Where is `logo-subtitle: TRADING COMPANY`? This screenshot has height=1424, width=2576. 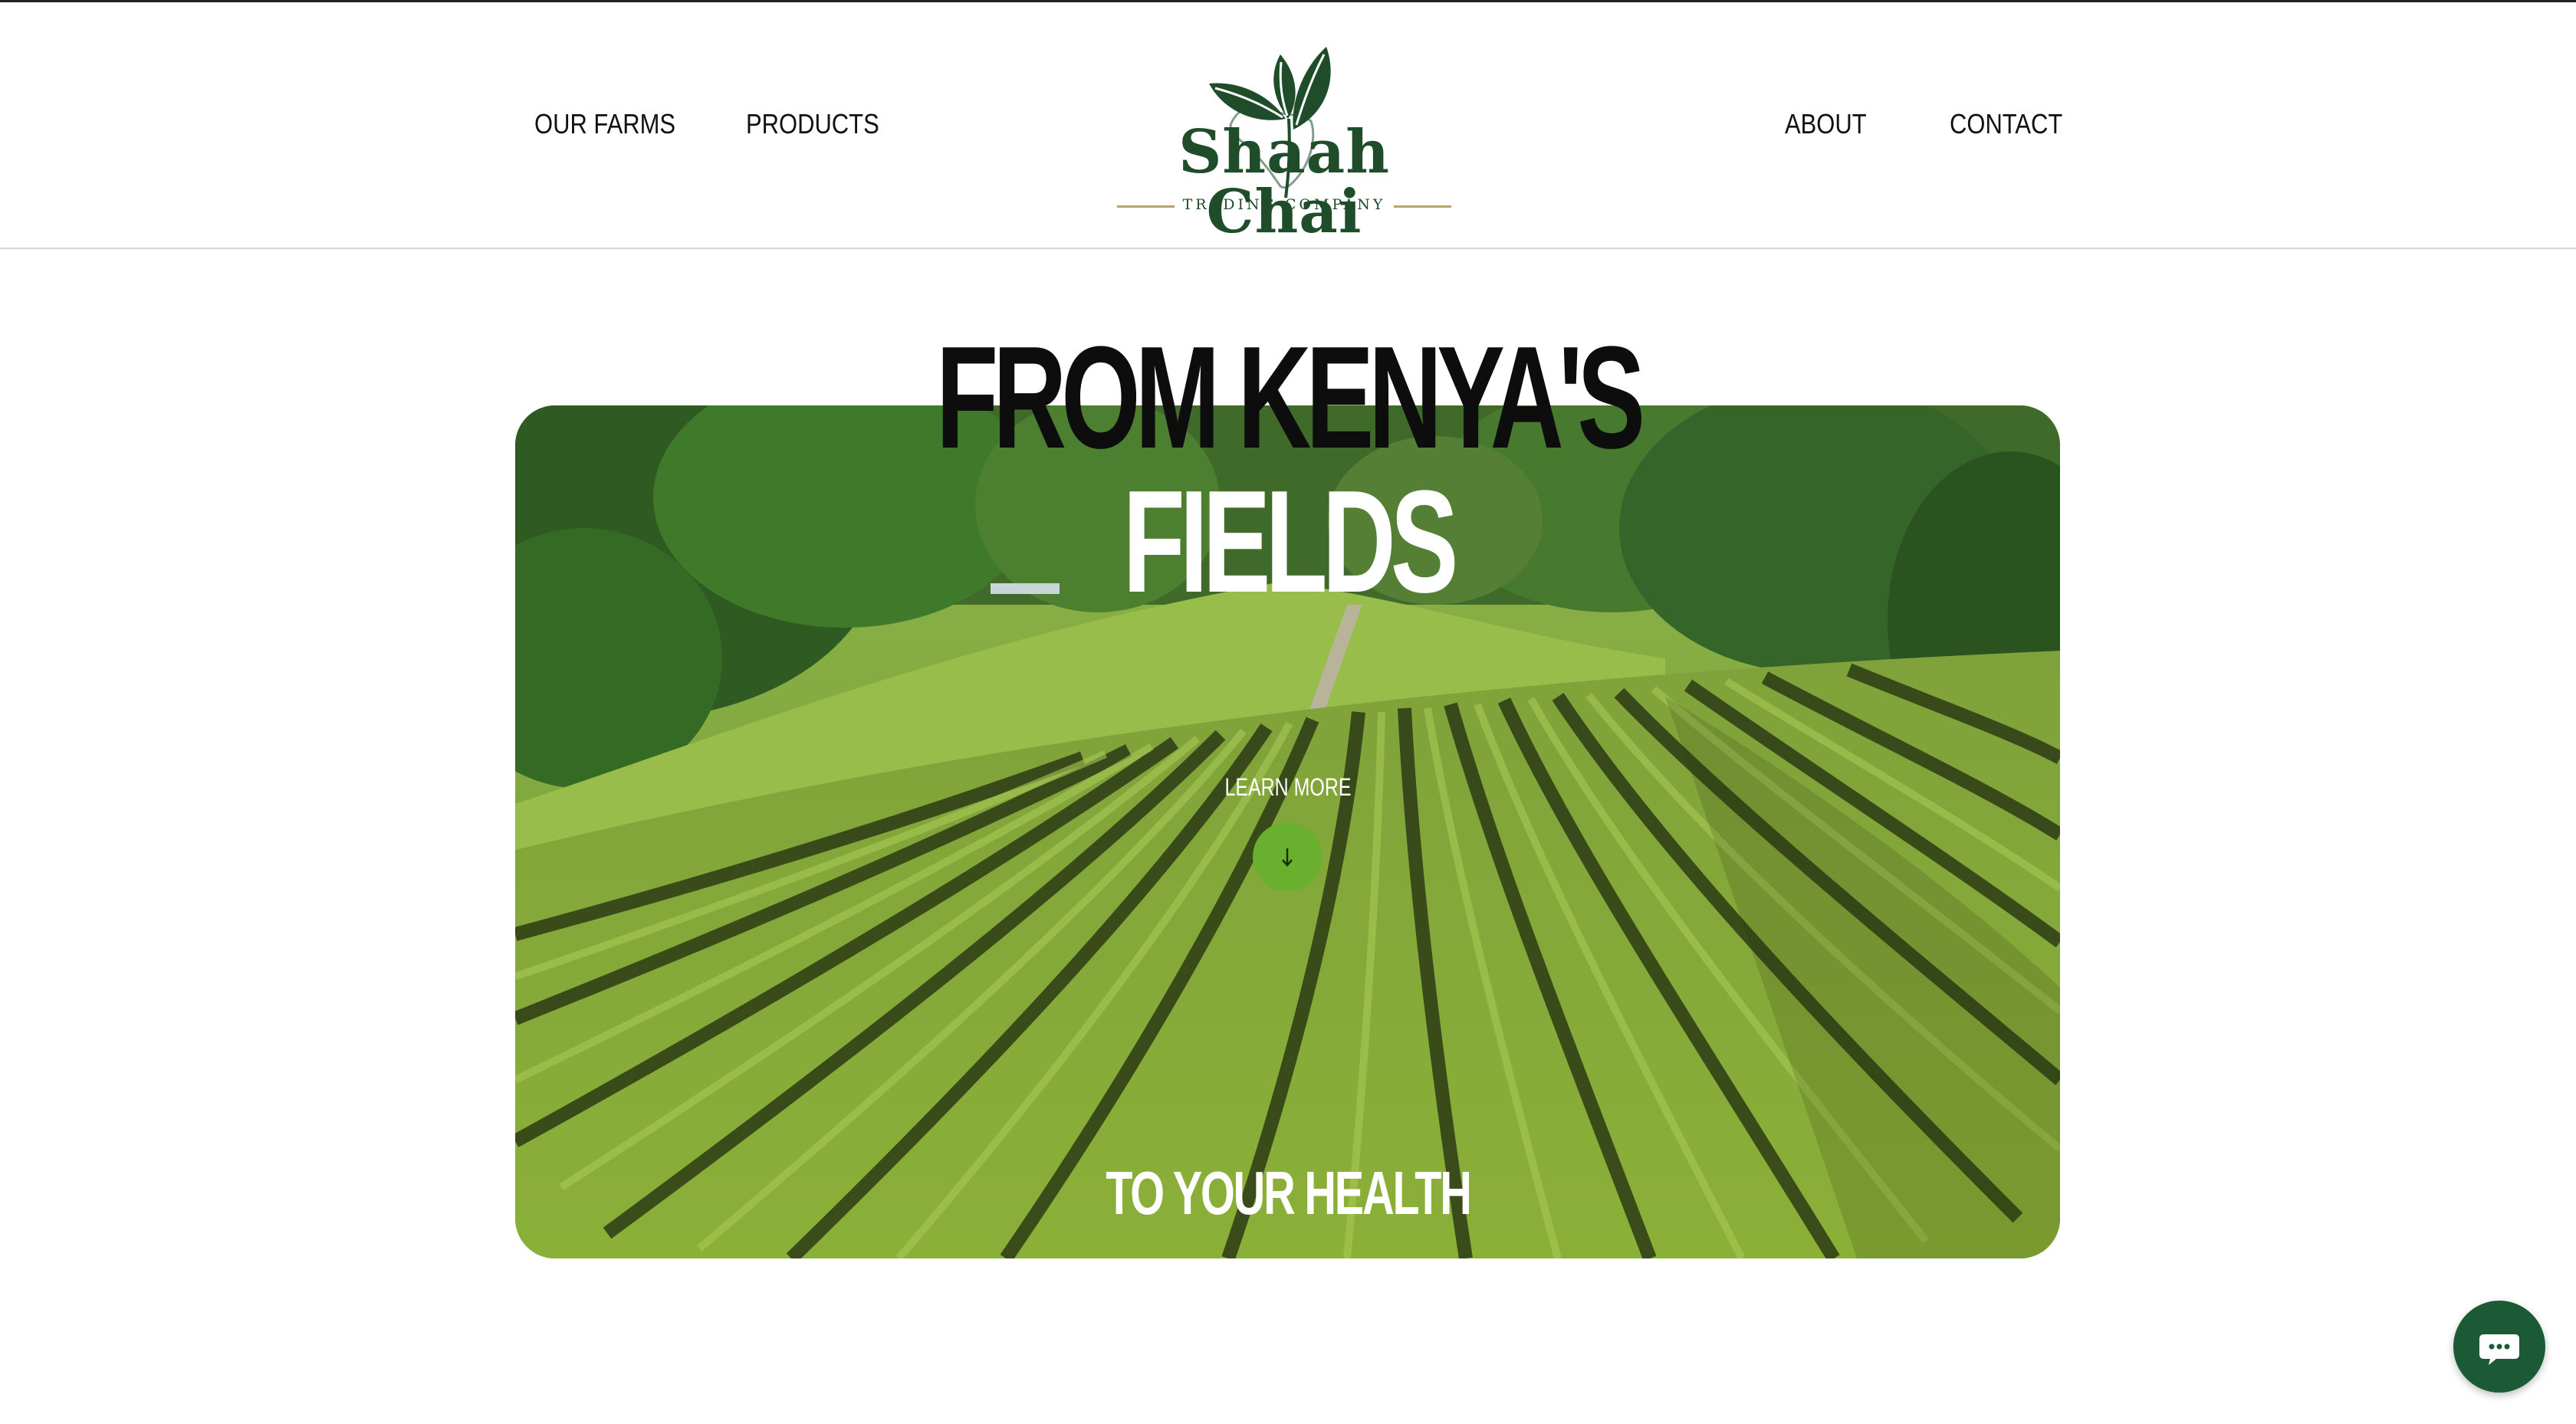 logo-subtitle: TRADING COMPANY is located at coordinates (1284, 205).